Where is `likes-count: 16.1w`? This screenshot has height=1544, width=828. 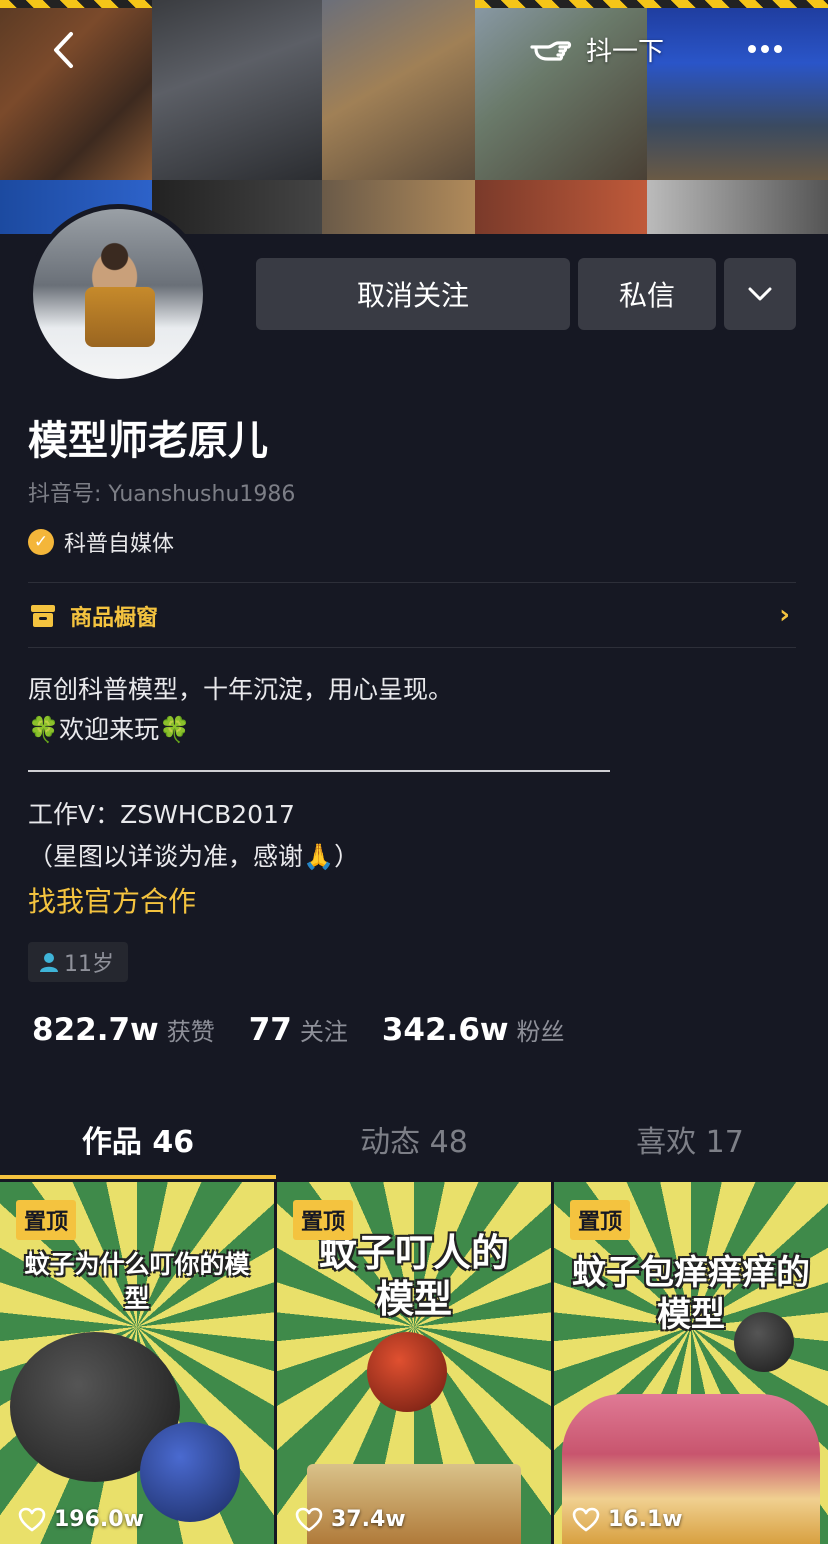
likes-count: 16.1w is located at coordinates (645, 1519).